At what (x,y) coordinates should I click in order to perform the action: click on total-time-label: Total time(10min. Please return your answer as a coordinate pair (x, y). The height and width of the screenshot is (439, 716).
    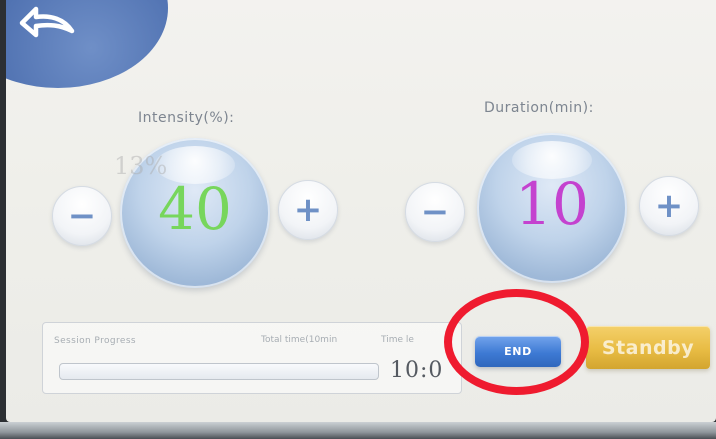
    Looking at the image, I should click on (299, 340).